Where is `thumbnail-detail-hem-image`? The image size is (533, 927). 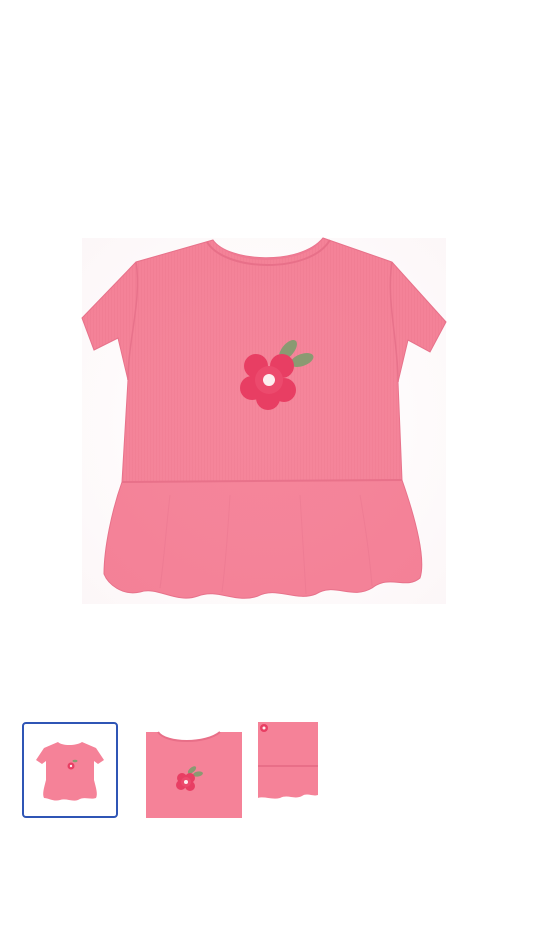 thumbnail-detail-hem-image is located at coordinates (306, 770).